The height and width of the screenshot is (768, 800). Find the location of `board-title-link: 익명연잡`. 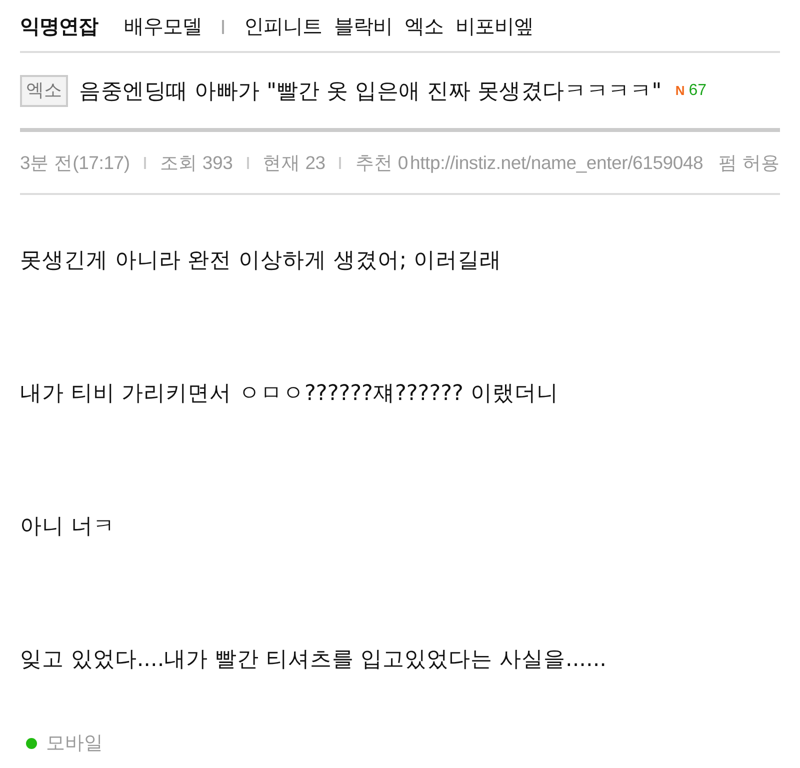

board-title-link: 익명연잡 is located at coordinates (59, 26).